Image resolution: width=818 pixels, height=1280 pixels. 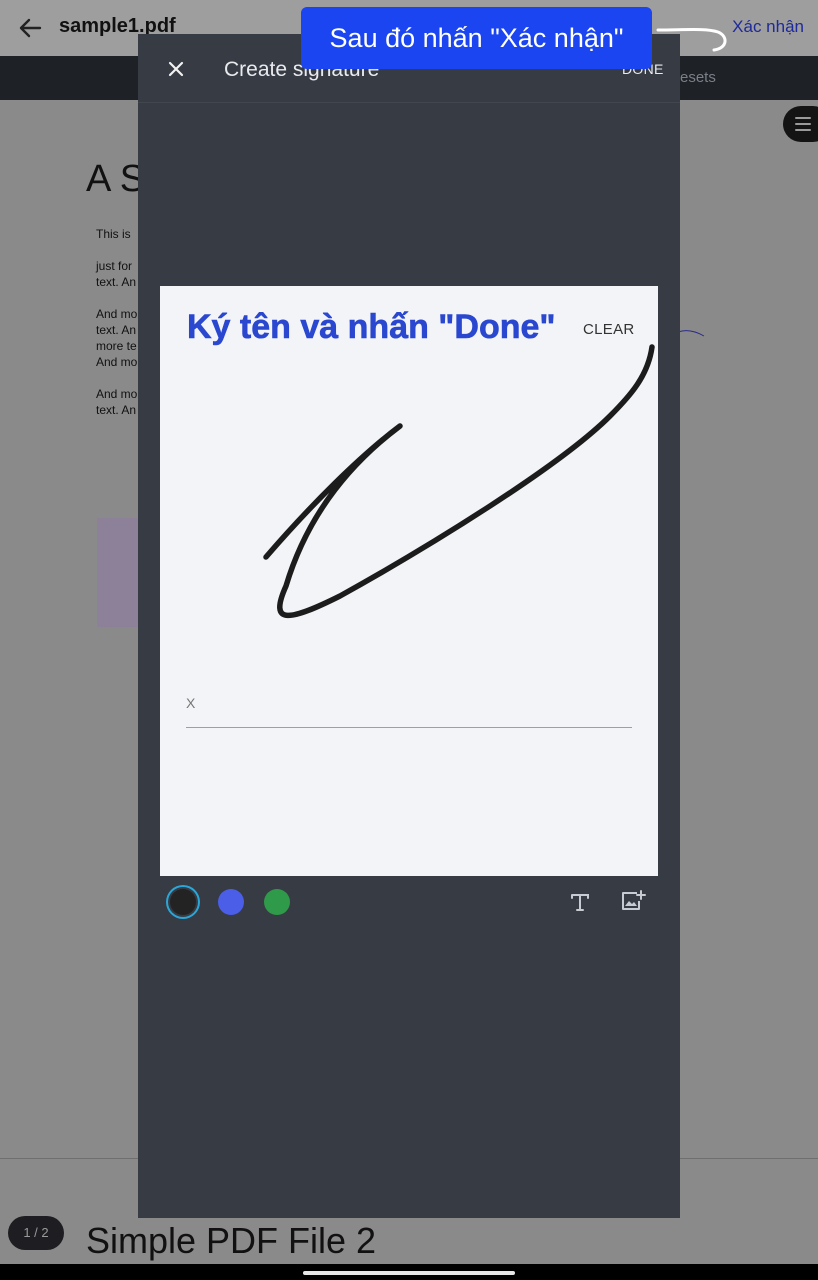 What do you see at coordinates (176, 69) in the screenshot?
I see `close-icon` at bounding box center [176, 69].